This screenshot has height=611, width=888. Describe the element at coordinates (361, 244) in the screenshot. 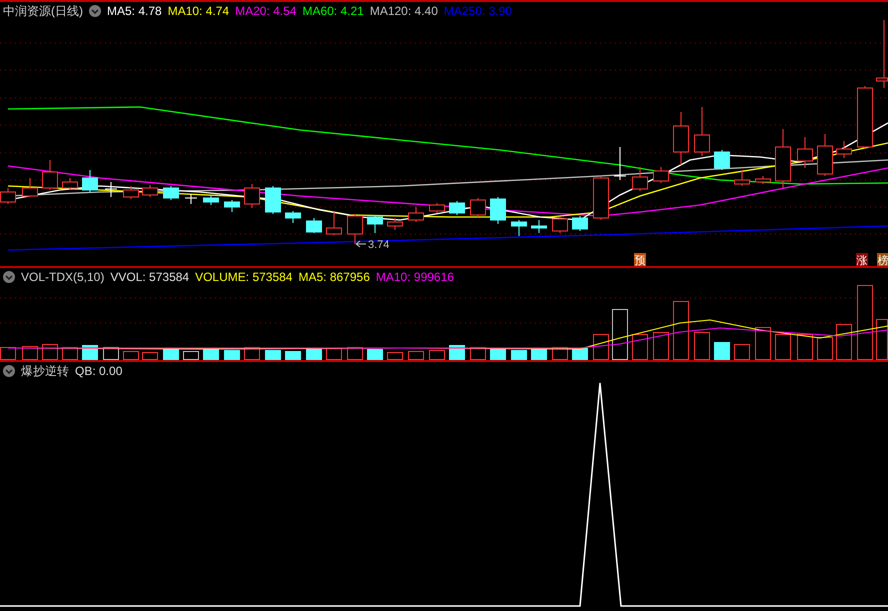

I see `arrow-icon` at that location.